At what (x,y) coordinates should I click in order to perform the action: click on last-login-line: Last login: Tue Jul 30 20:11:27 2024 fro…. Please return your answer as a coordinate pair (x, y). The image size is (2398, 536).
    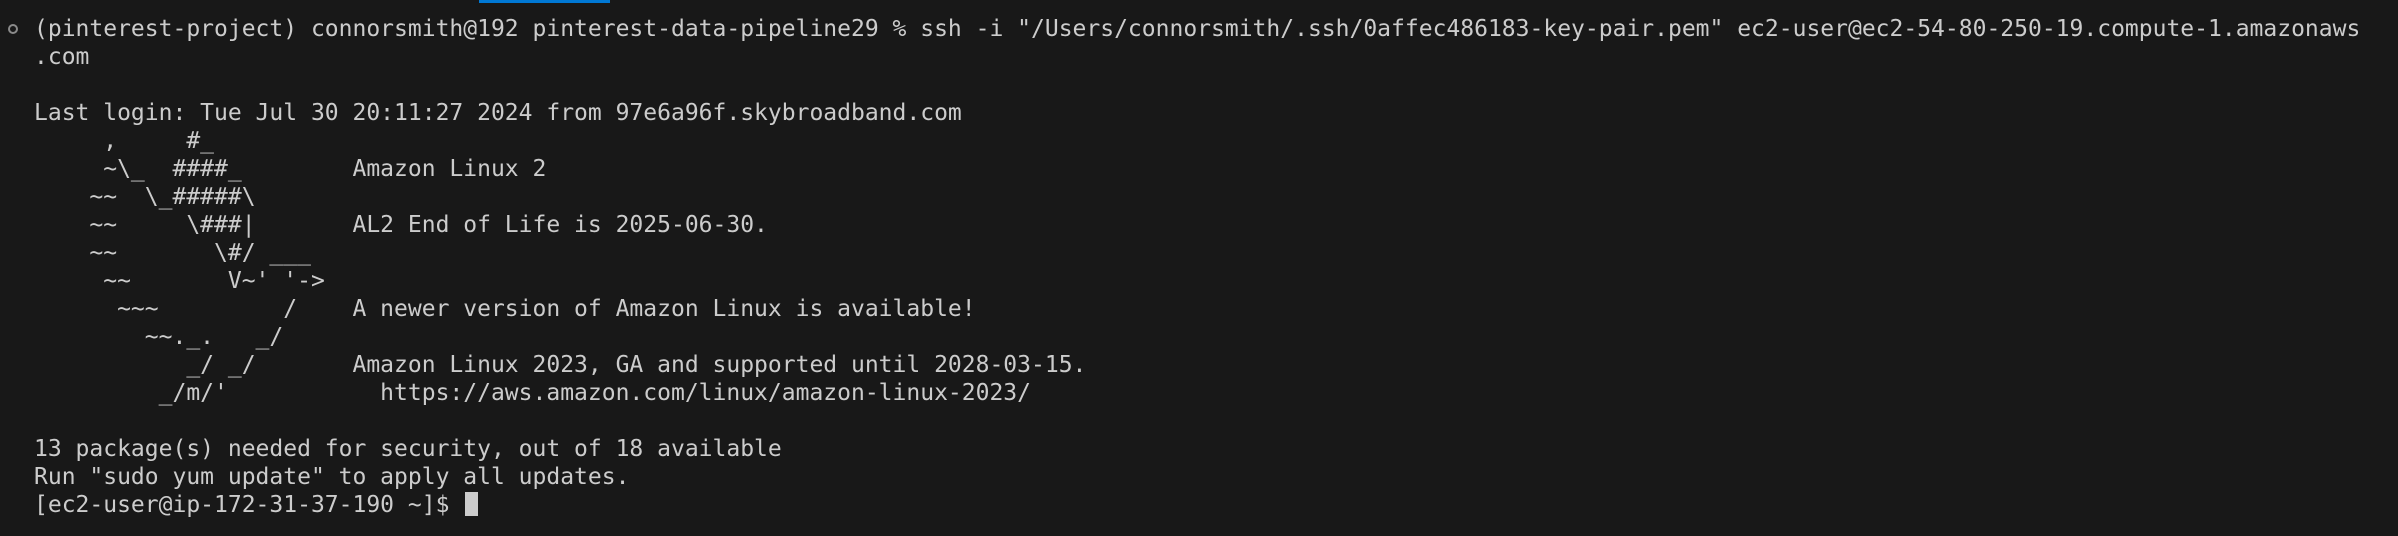
    Looking at the image, I should click on (498, 113).